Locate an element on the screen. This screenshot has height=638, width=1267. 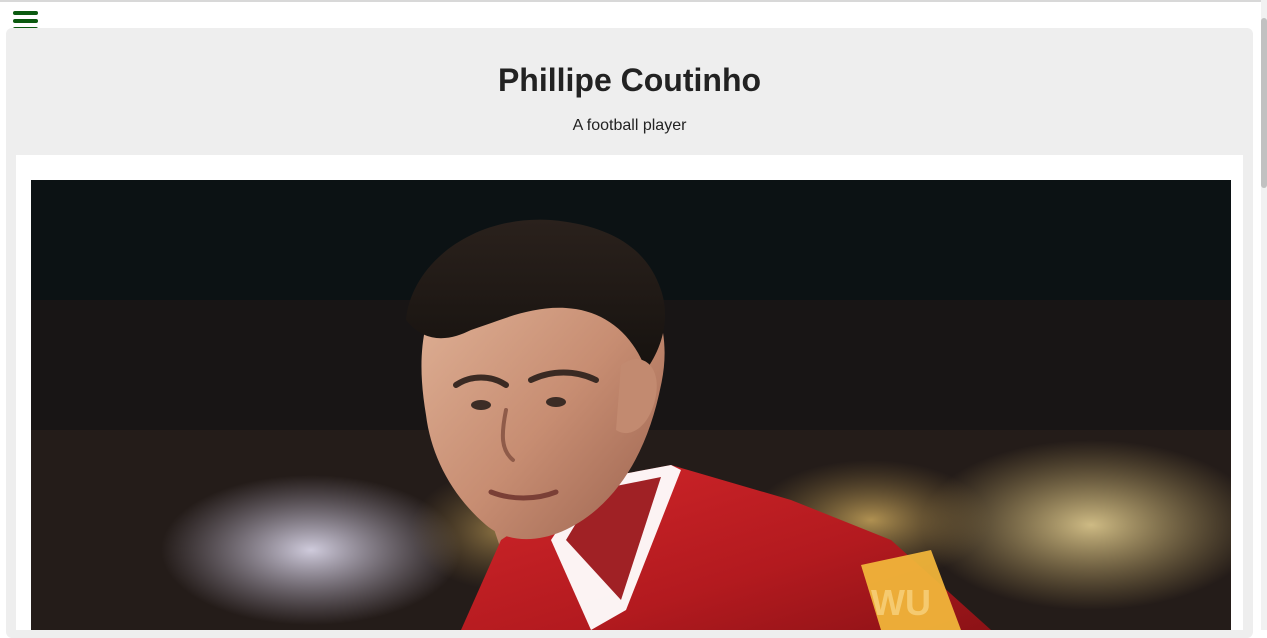
page-title: Phillipe Coutinho is located at coordinates (629, 80).